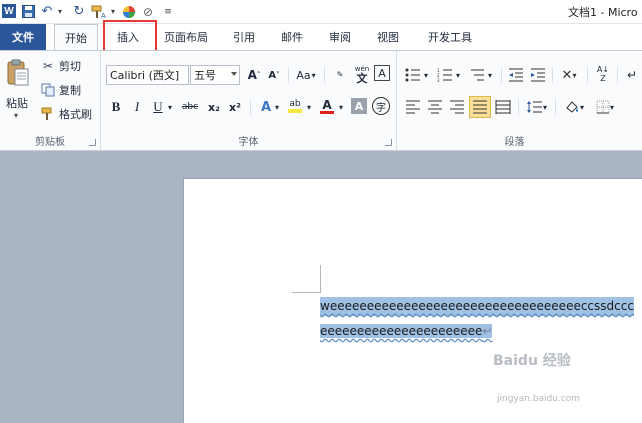  Describe the element at coordinates (28, 11) in the screenshot. I see `save-icon` at that location.